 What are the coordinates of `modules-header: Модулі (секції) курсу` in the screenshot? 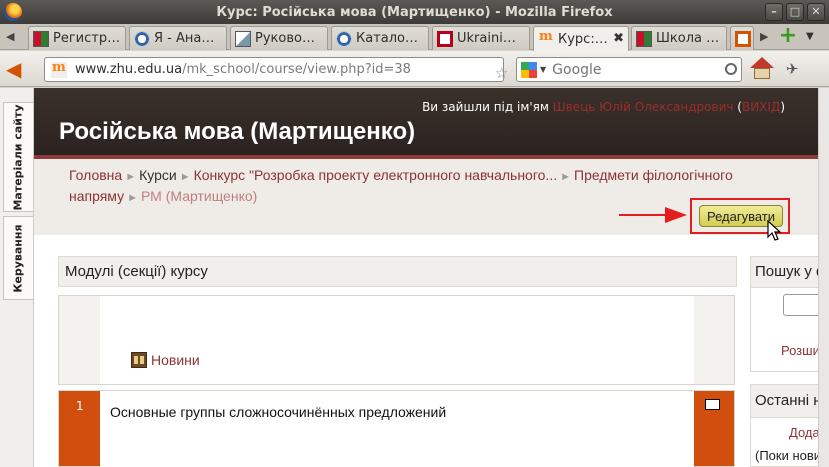 It's located at (397, 271).